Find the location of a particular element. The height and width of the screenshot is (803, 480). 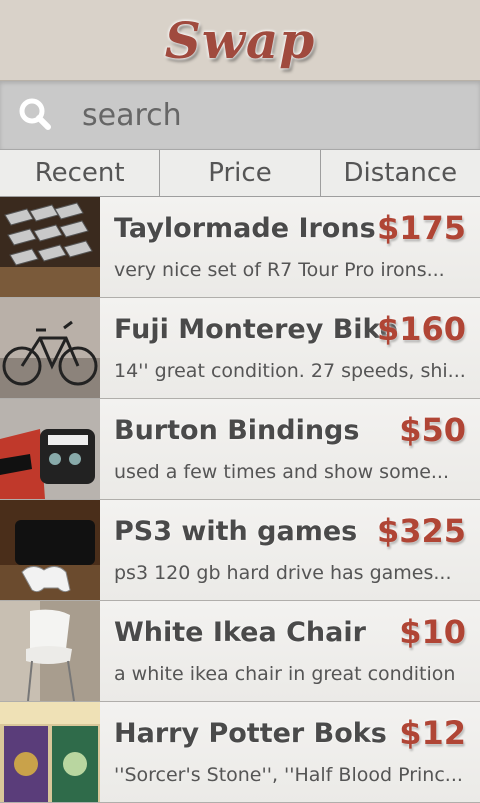

app-header: Swap is located at coordinates (240, 40).